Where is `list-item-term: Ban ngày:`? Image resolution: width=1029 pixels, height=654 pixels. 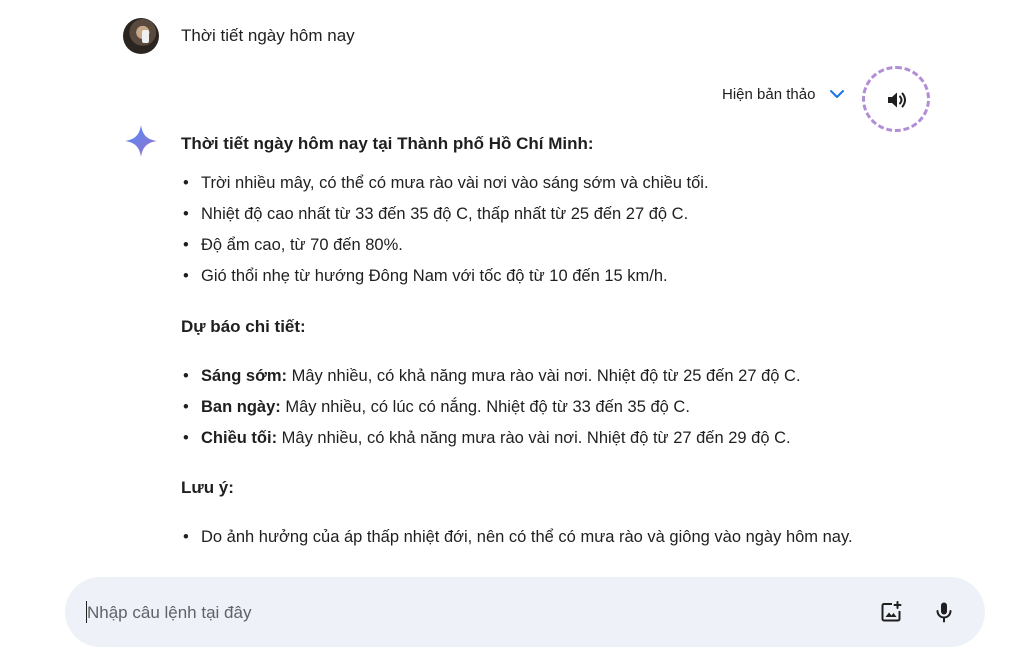
list-item-term: Ban ngày: is located at coordinates (241, 407).